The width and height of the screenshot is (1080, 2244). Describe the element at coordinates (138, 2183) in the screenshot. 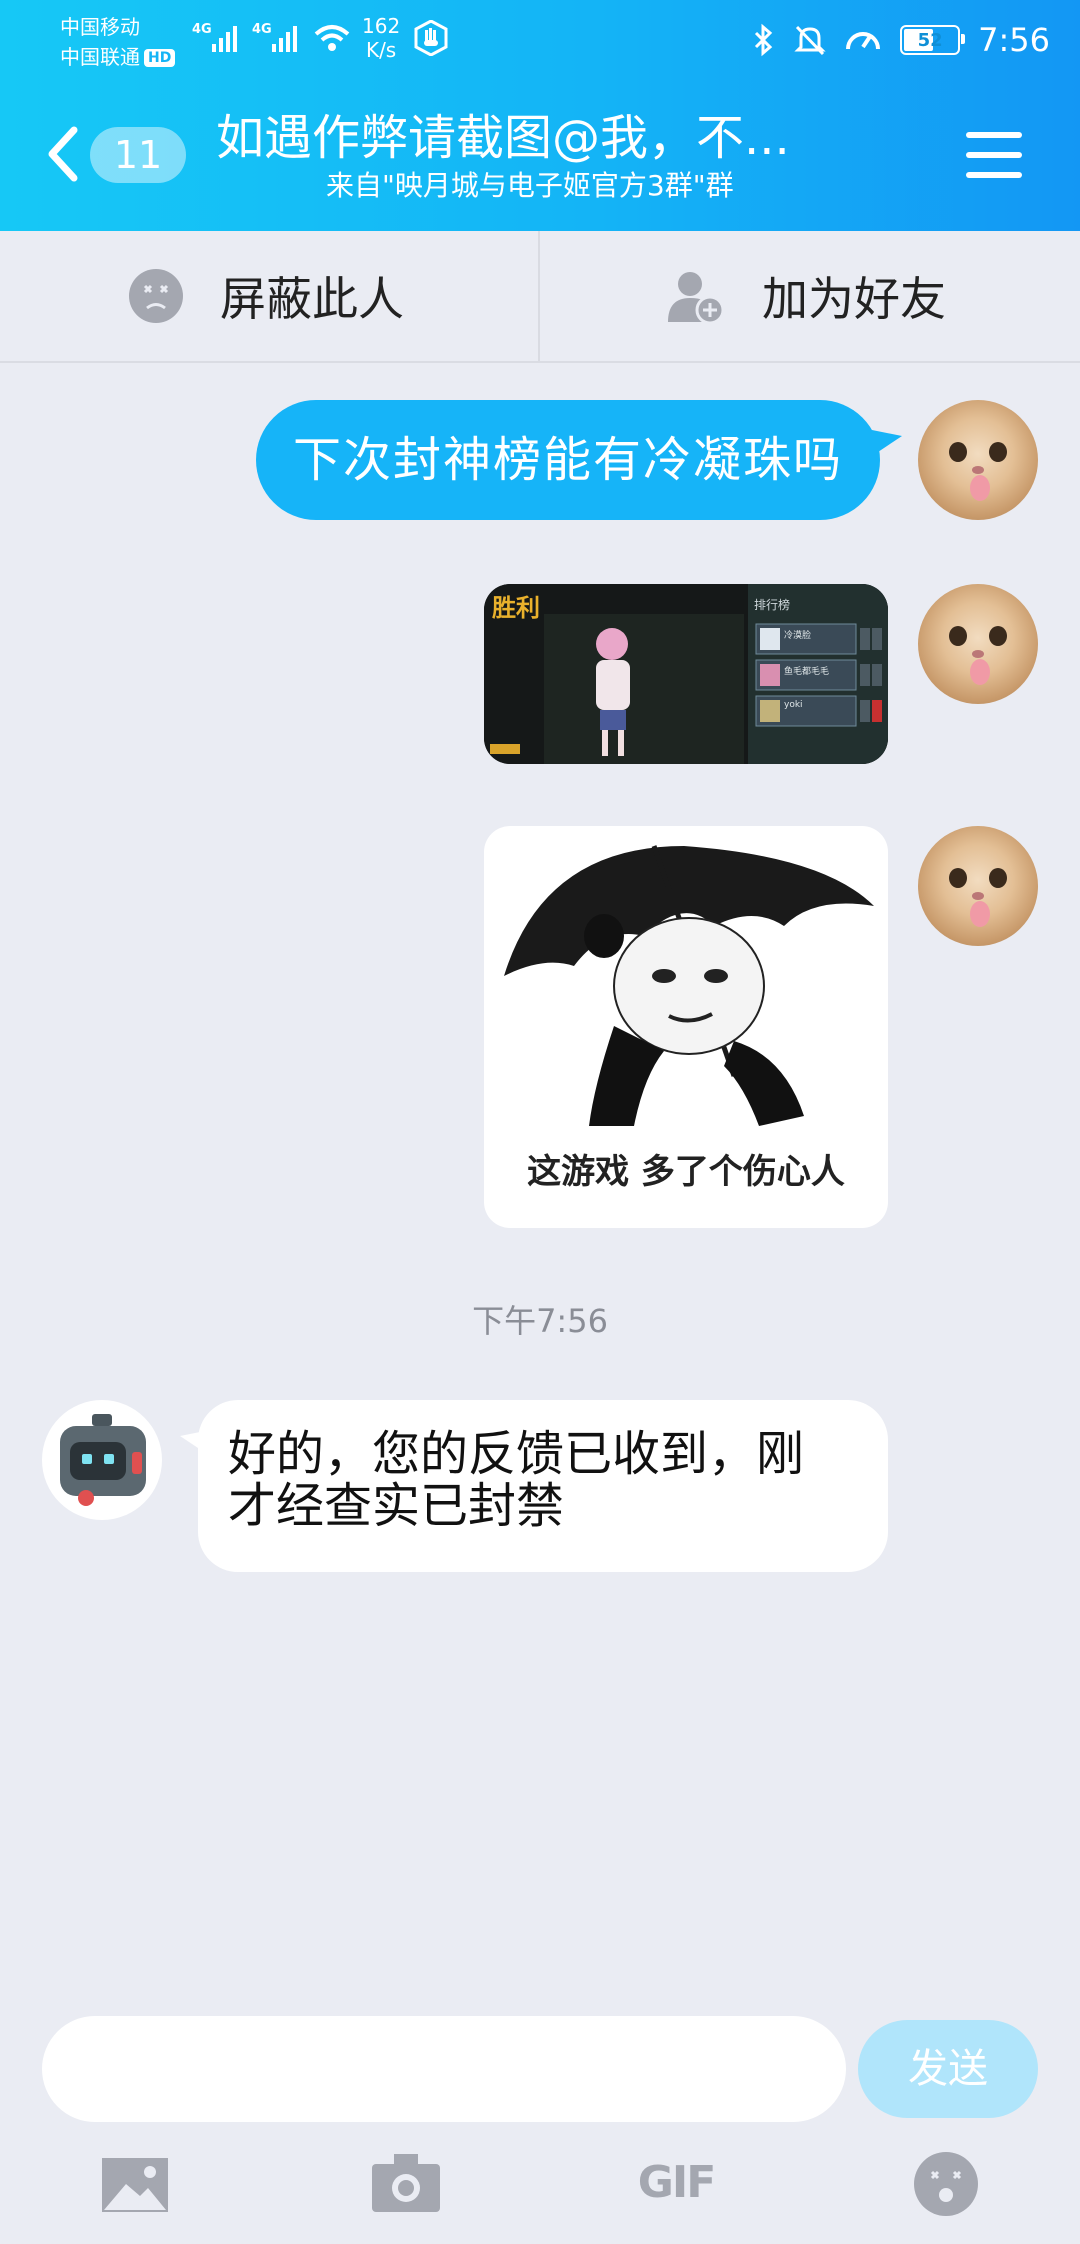

I see `image-icon` at that location.